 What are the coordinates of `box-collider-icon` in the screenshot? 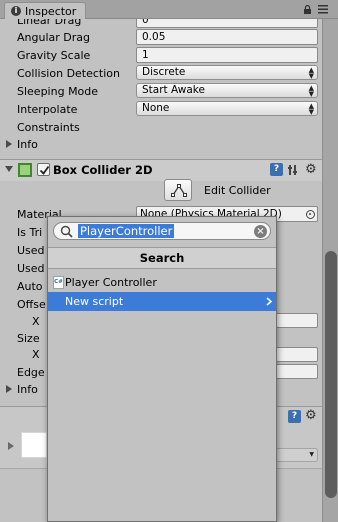 It's located at (25, 170).